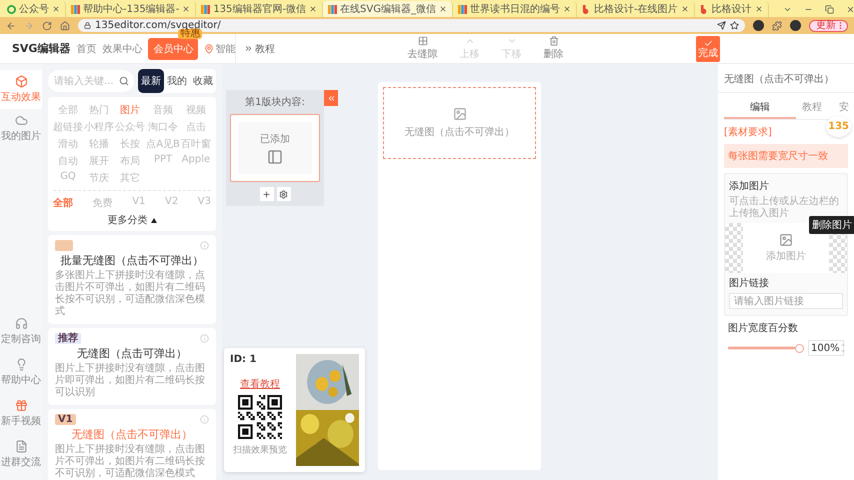 Image resolution: width=854 pixels, height=480 pixels. I want to click on puzzle-icon, so click(777, 25).